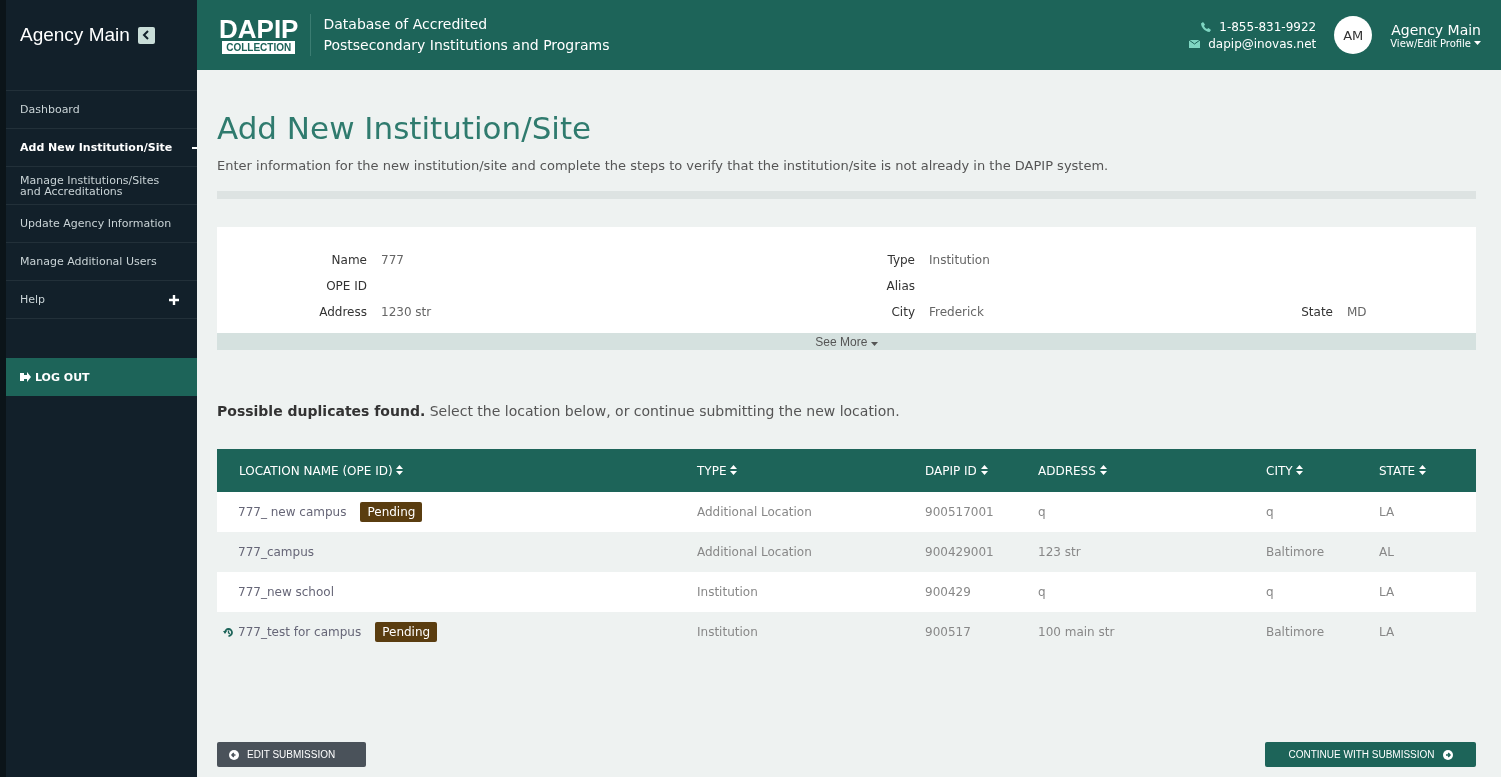 The width and height of the screenshot is (1501, 777). What do you see at coordinates (1262, 43) in the screenshot?
I see `email-address: dapip@inovas.net` at bounding box center [1262, 43].